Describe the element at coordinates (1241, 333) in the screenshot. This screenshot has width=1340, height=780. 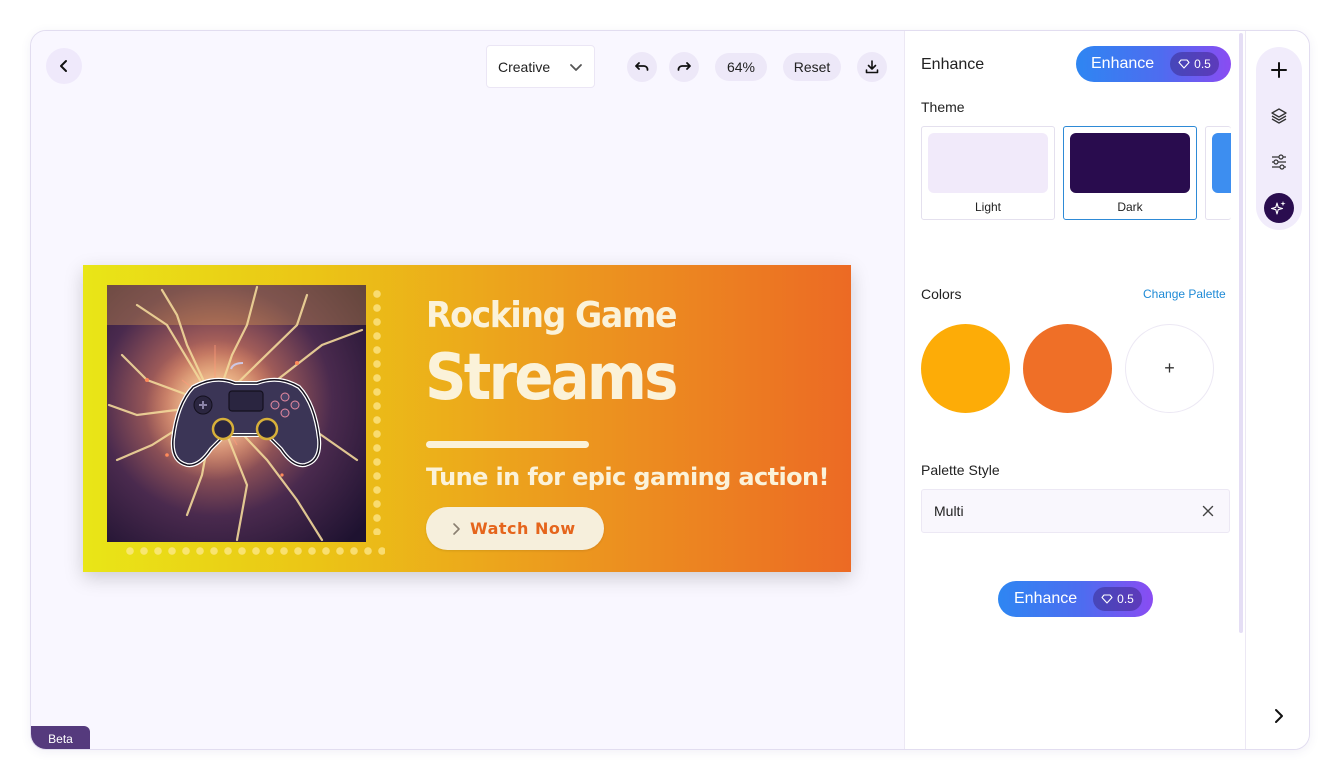
I see `panel-scrollbar` at that location.